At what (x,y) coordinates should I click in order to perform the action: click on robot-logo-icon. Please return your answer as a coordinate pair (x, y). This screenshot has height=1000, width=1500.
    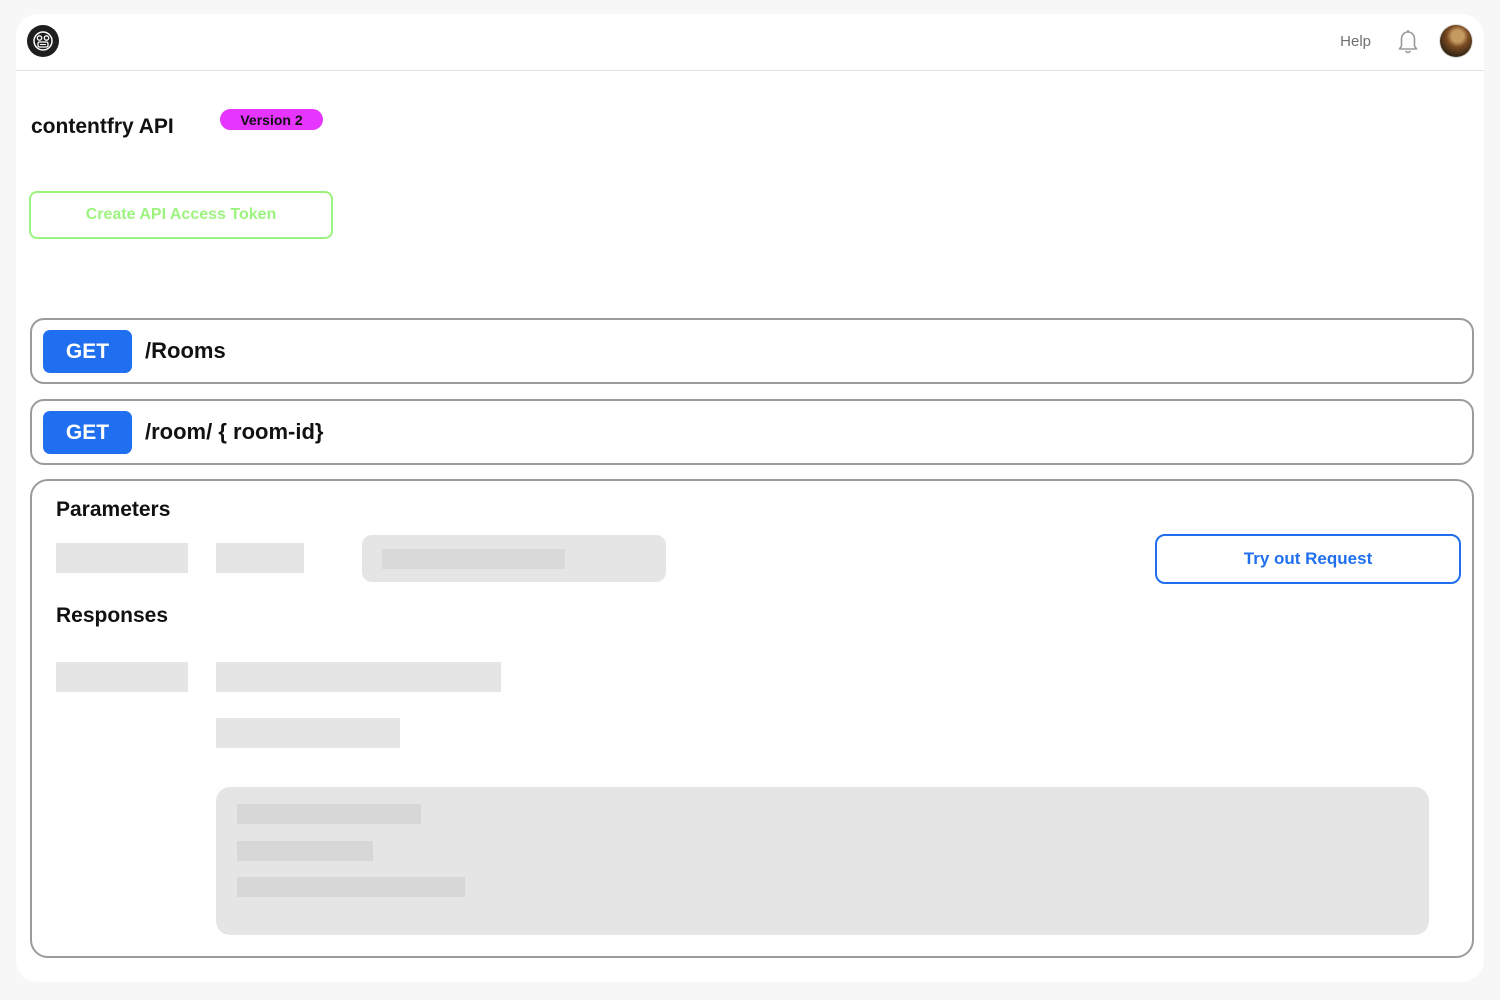
    Looking at the image, I should click on (43, 41).